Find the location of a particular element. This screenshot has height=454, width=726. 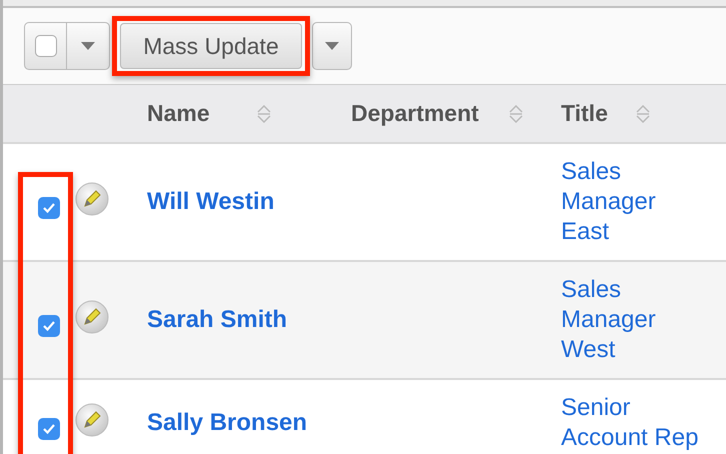

column-header: Name is located at coordinates (178, 113).